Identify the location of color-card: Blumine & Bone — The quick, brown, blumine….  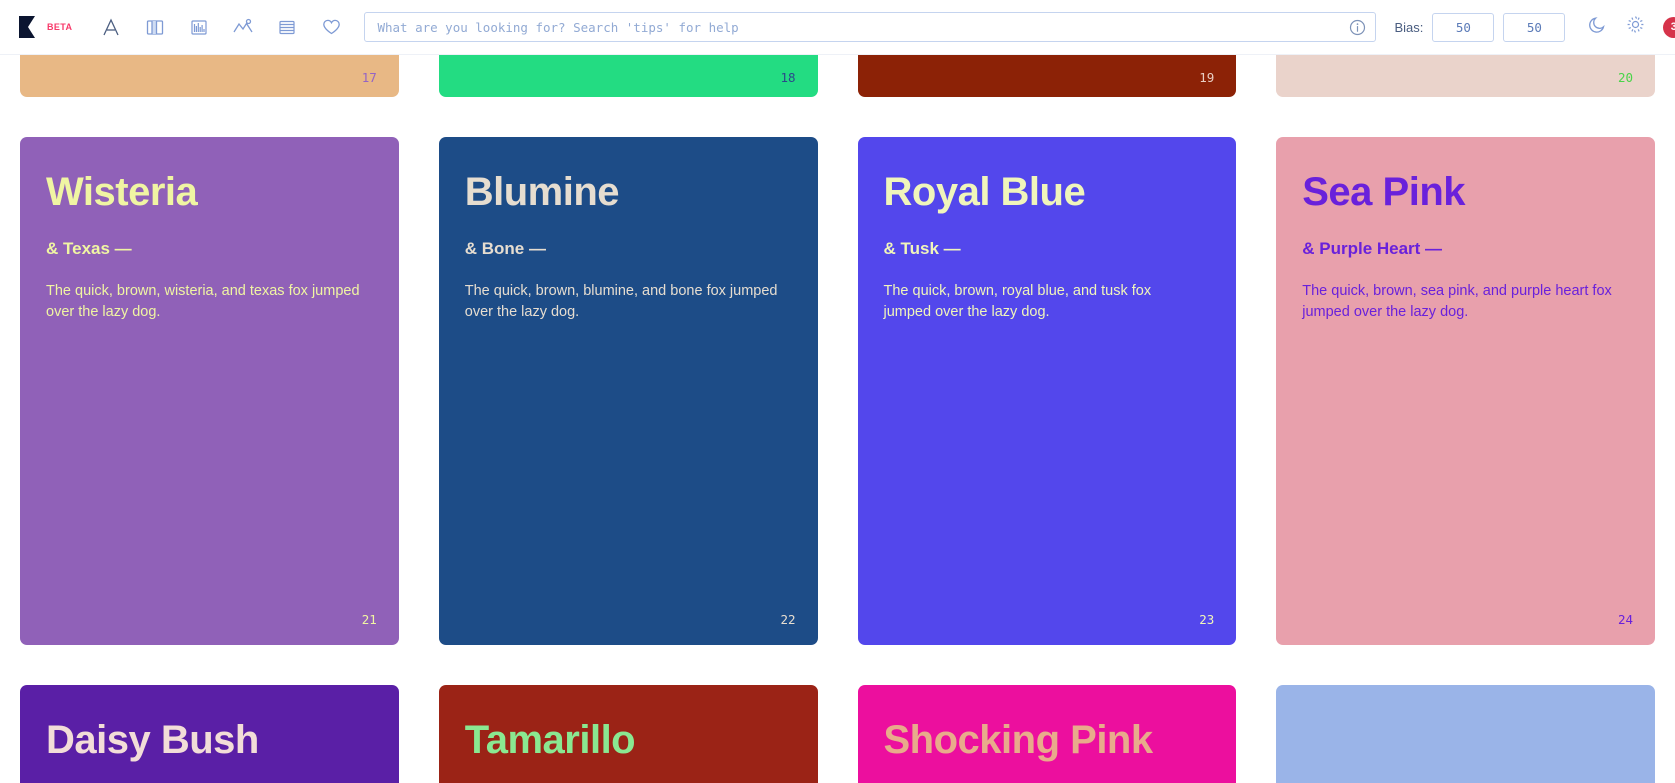
(628, 391).